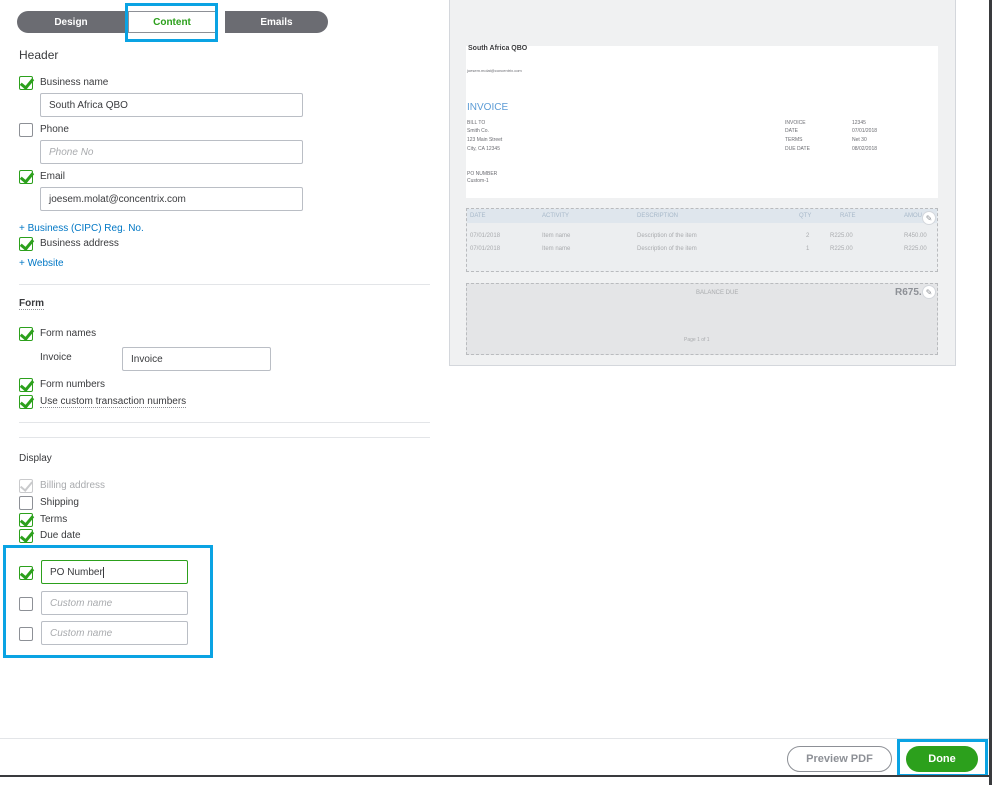 This screenshot has height=785, width=999. I want to click on preview-balance-due-label: BALANCE DUE, so click(717, 293).